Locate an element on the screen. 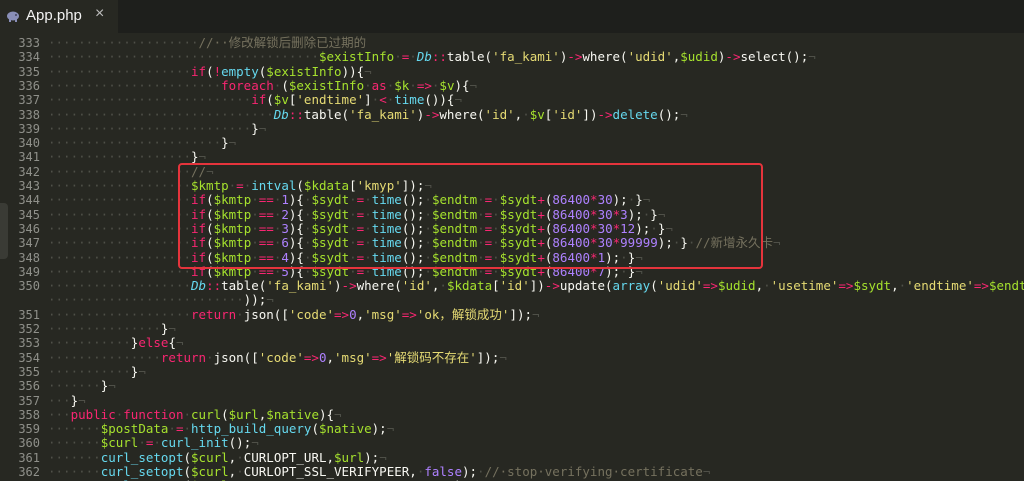 The image size is (1024, 481). code-token: '解锁码不存在' is located at coordinates (431, 357).